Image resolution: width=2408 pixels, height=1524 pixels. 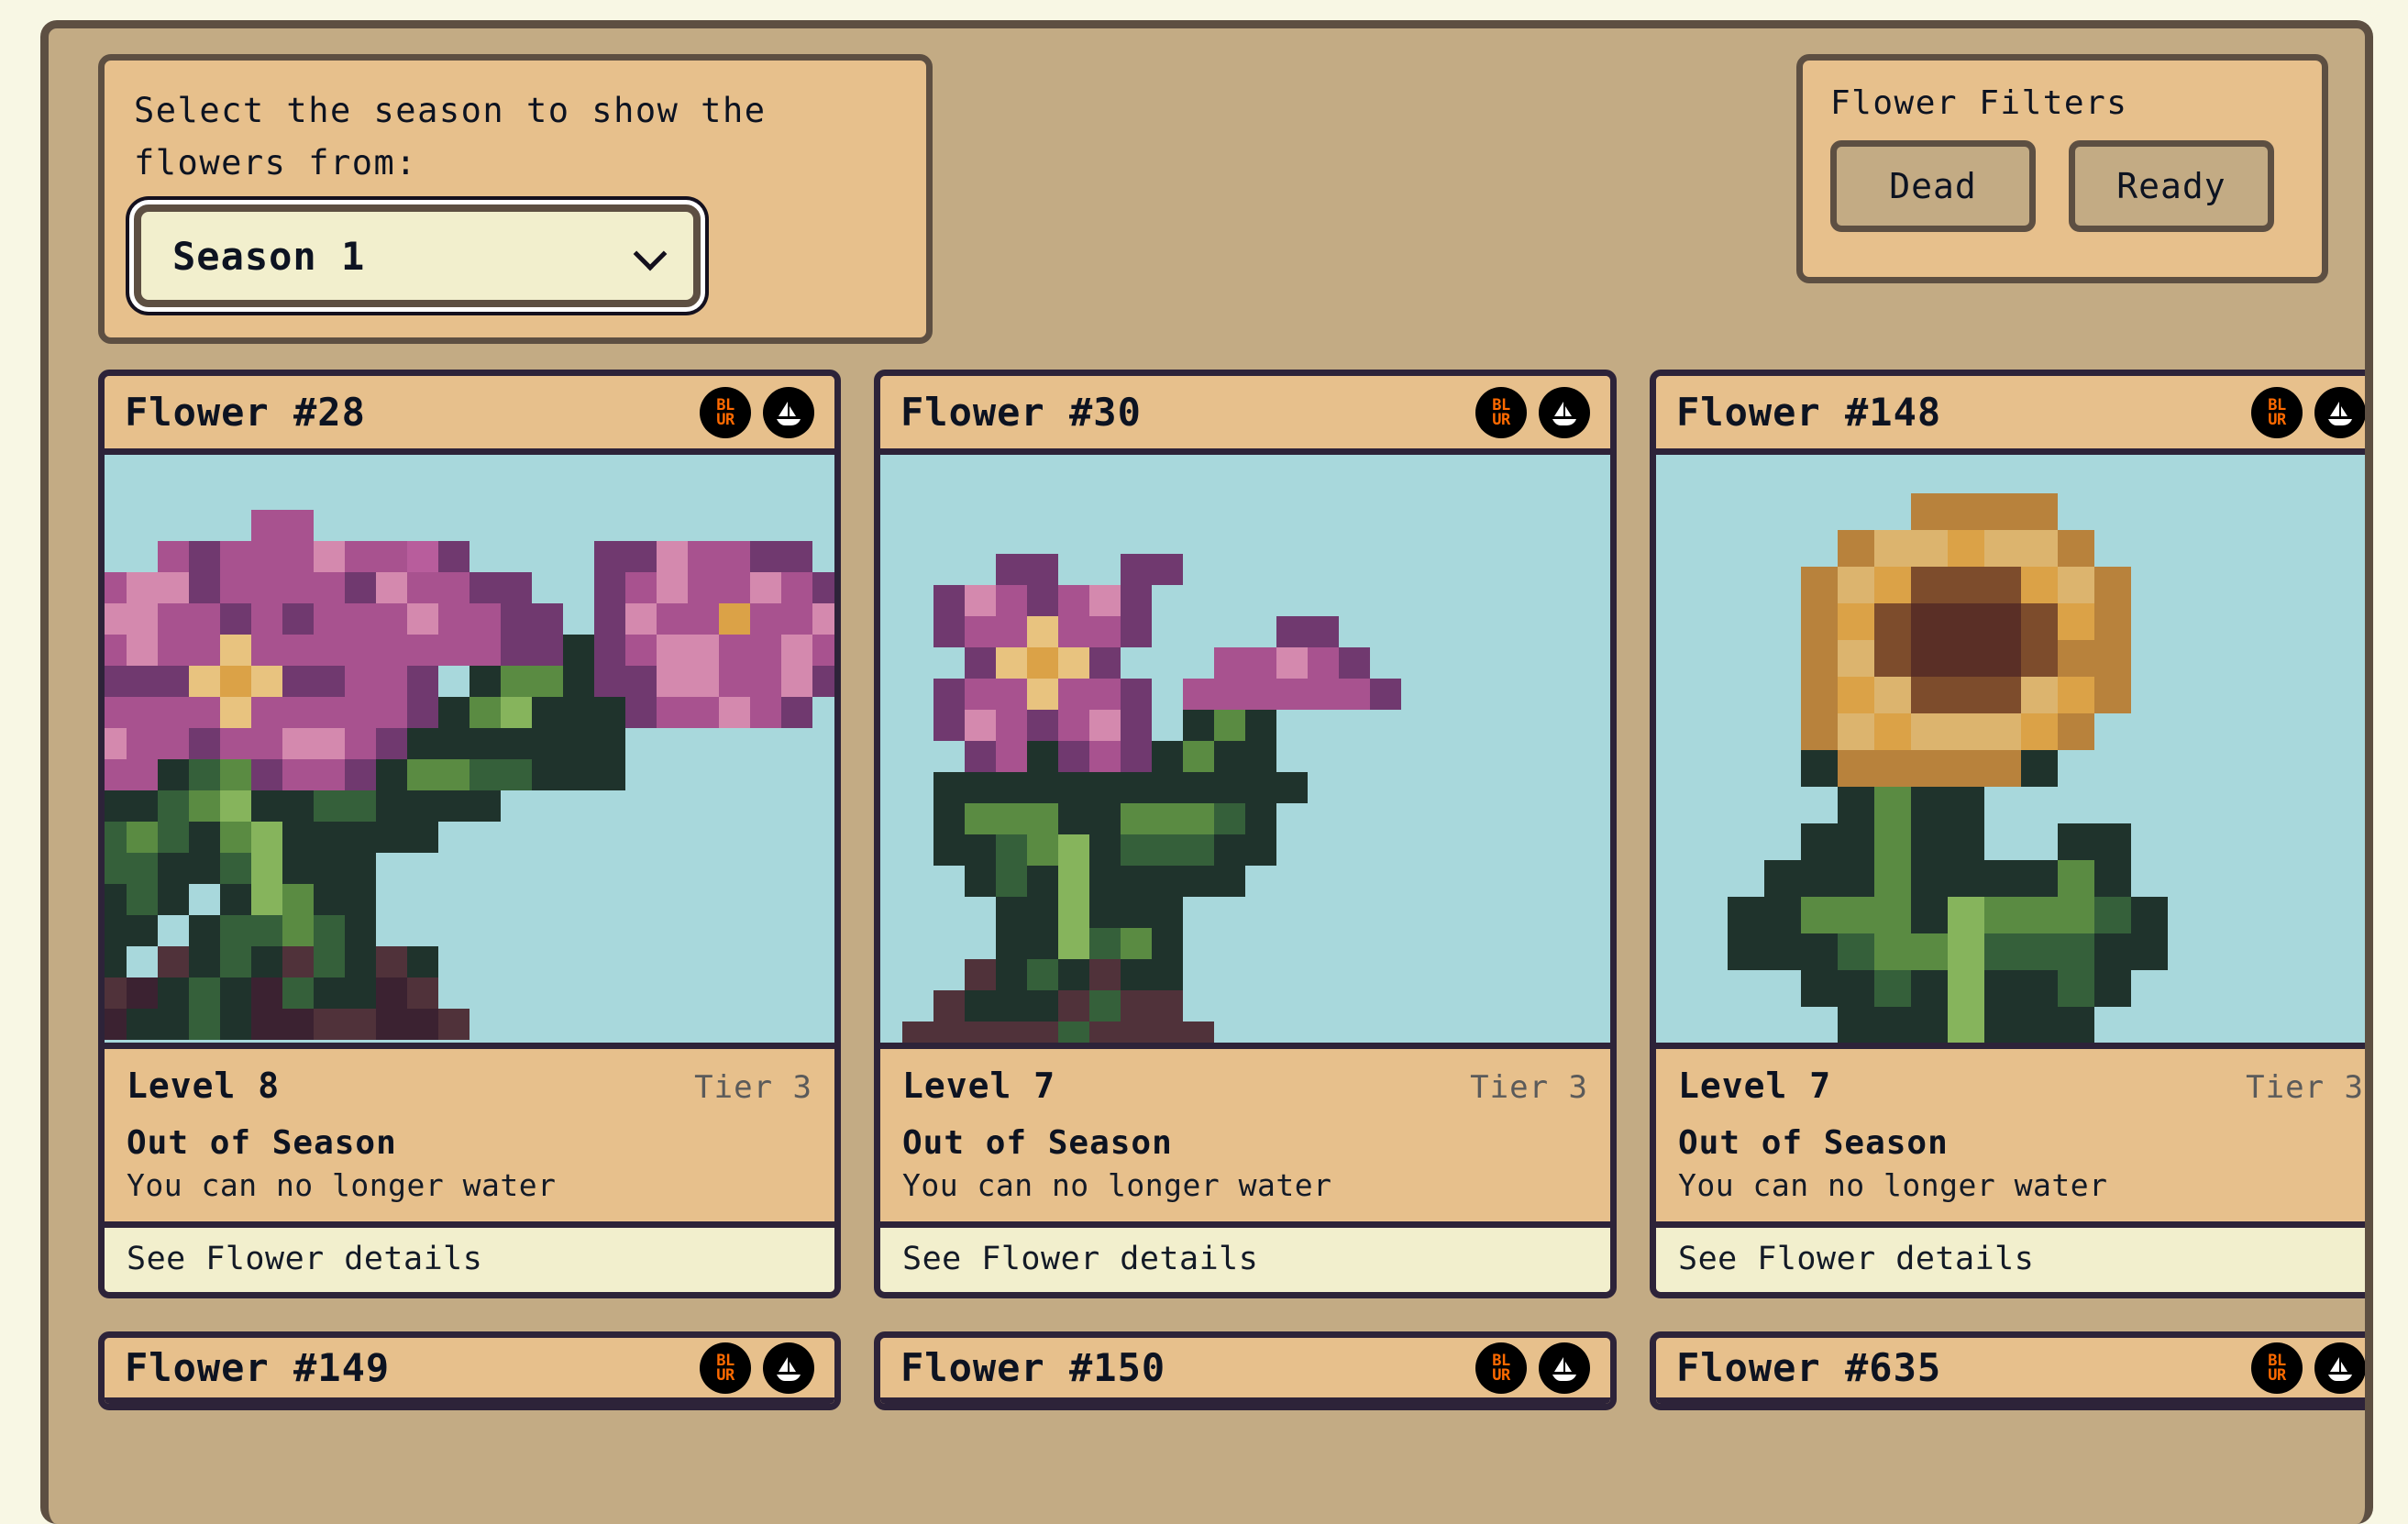 What do you see at coordinates (1245, 416) in the screenshot?
I see `flower-card-header: Flower #30 BL UR` at bounding box center [1245, 416].